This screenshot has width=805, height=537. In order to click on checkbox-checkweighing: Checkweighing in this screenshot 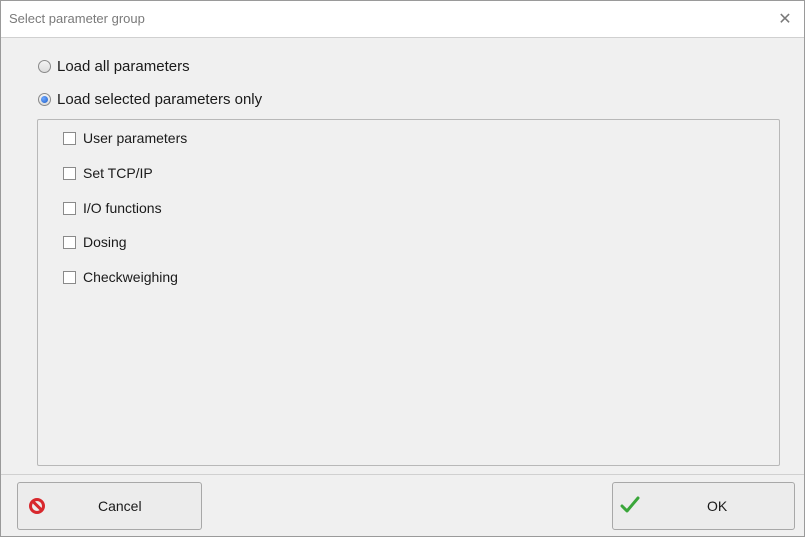, I will do `click(120, 277)`.